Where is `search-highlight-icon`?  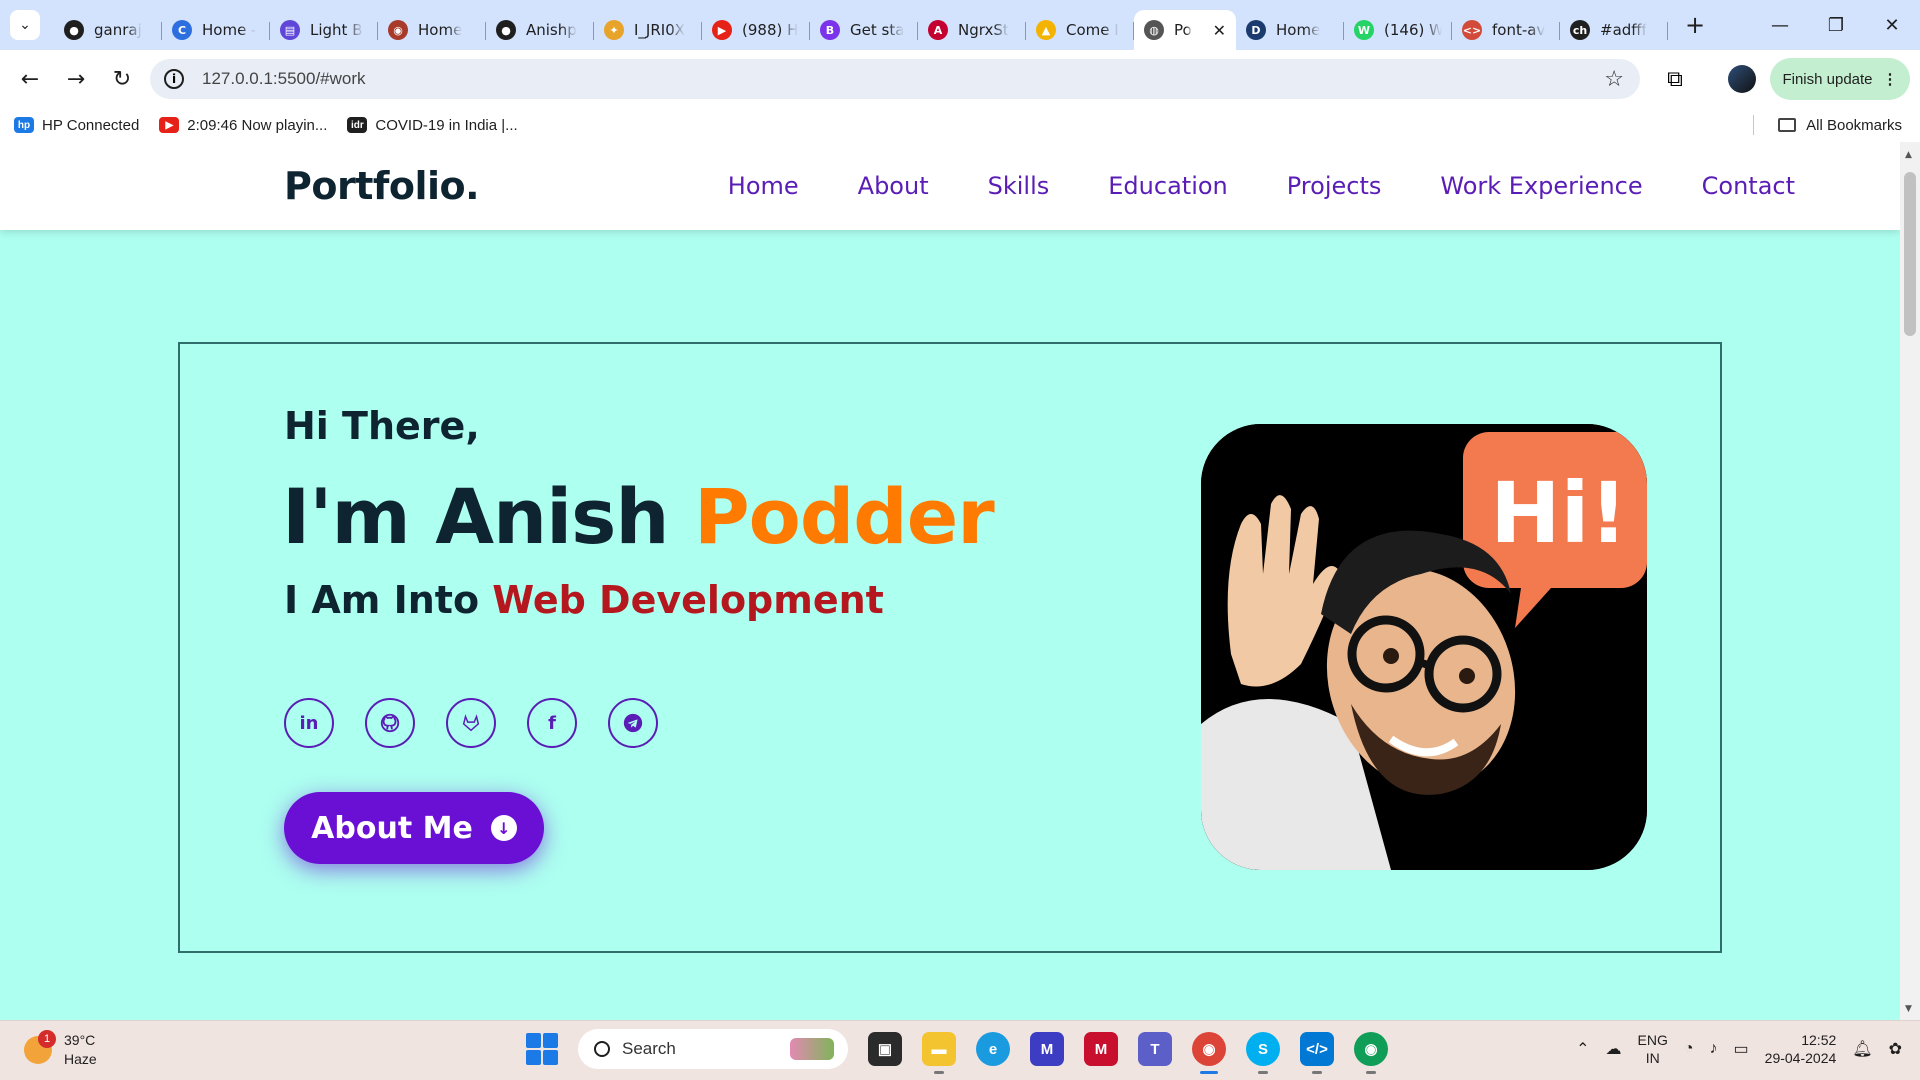 search-highlight-icon is located at coordinates (812, 1049).